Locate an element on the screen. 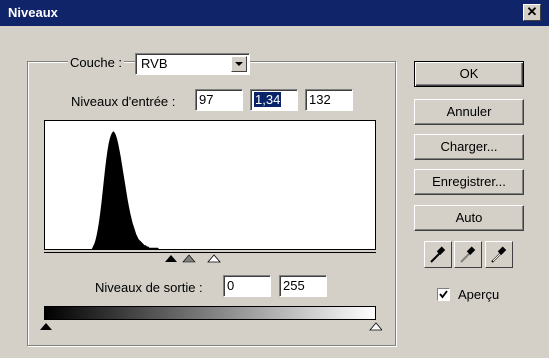 This screenshot has height=358, width=549. window-title: Niveaux is located at coordinates (33, 12).